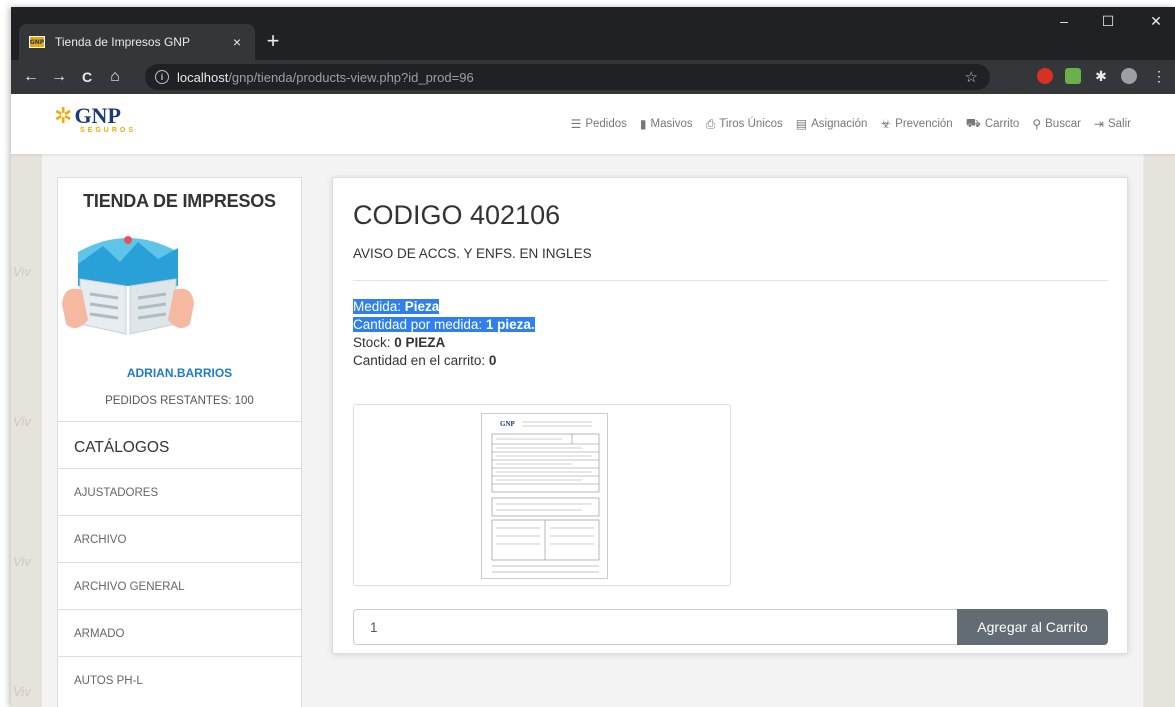  Describe the element at coordinates (179, 585) in the screenshot. I see `catalog-item-archivo-general: ARCHIVO GENERAL` at that location.